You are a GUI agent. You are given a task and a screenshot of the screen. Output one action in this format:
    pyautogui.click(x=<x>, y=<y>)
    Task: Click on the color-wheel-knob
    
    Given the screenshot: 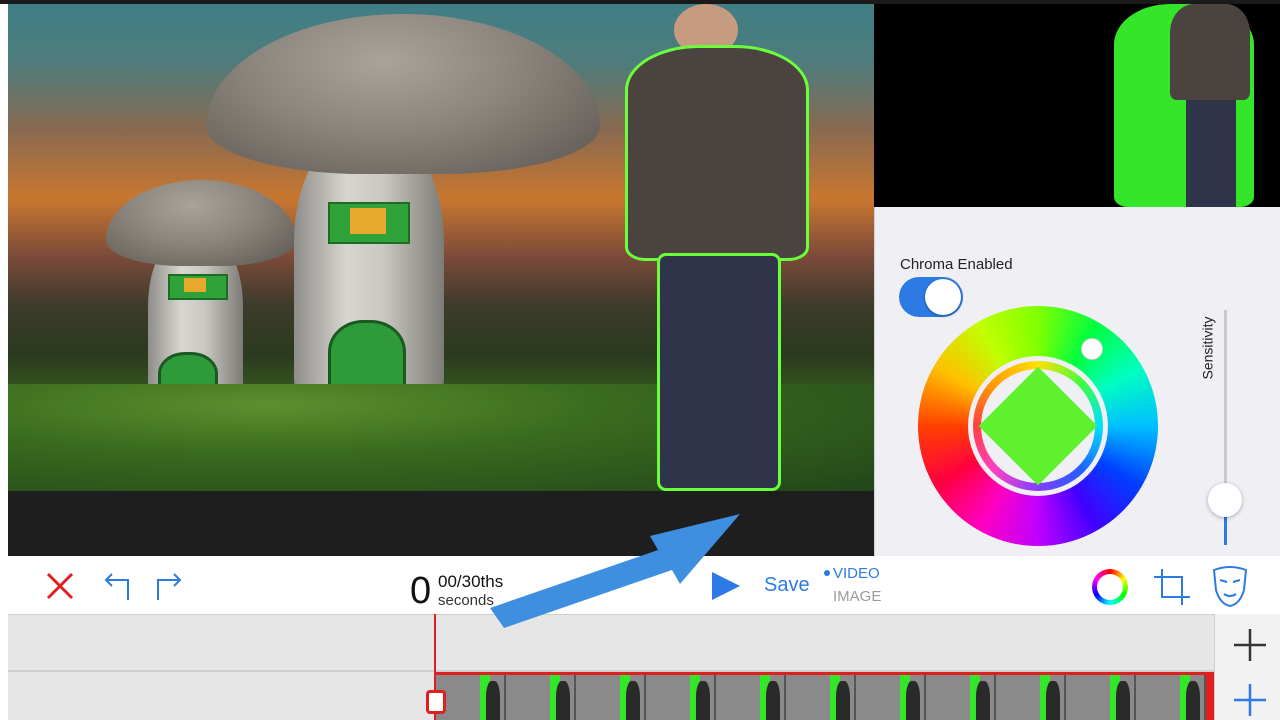 What is the action you would take?
    pyautogui.click(x=1092, y=349)
    